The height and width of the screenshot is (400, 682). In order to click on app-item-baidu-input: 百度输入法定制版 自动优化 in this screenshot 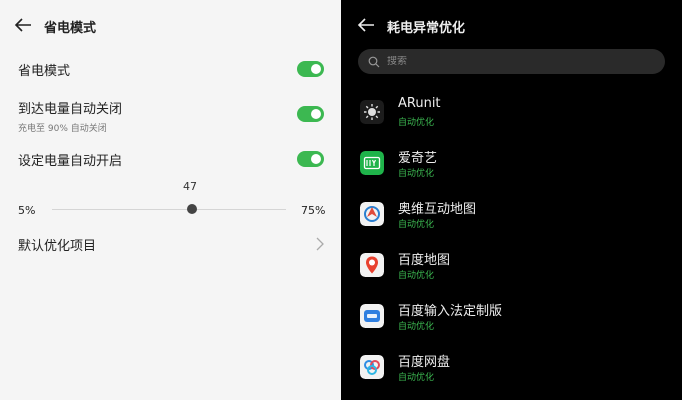, I will do `click(510, 318)`.